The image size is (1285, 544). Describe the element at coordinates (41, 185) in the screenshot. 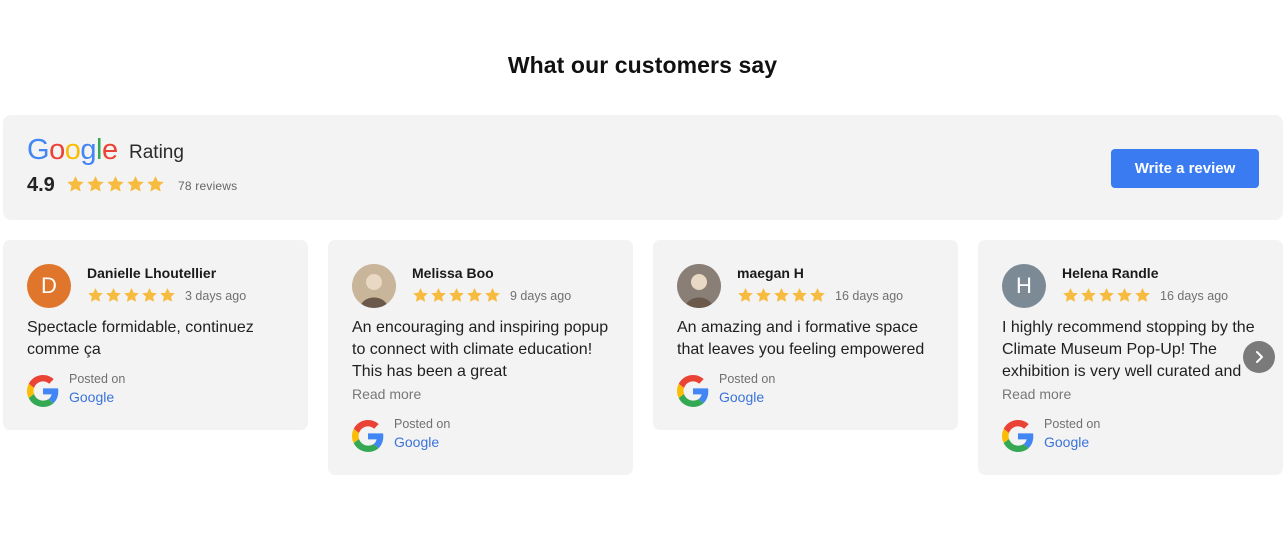

I see `rating-score: 4.9` at that location.